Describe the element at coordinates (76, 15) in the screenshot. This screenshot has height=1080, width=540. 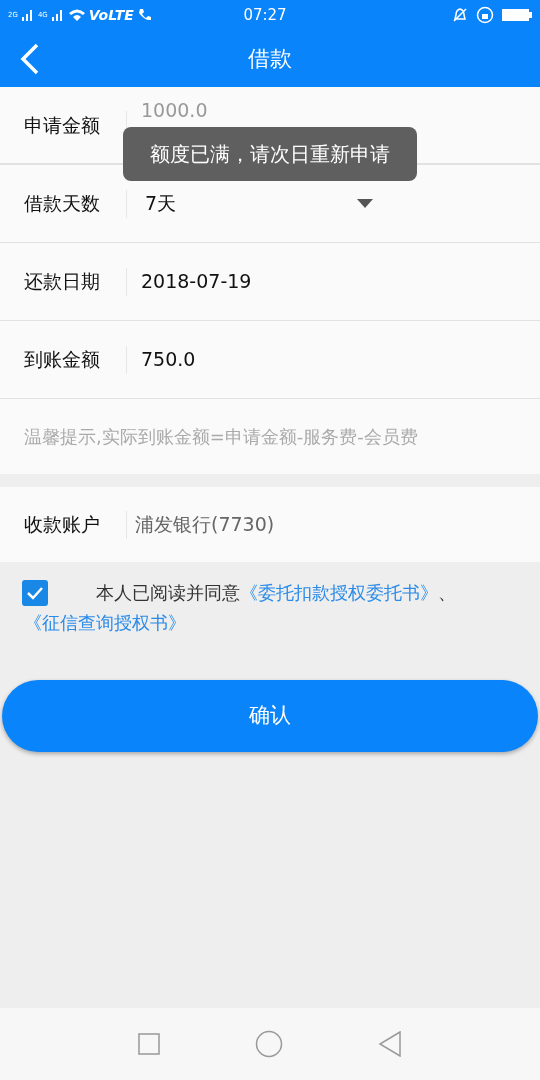
I see `wifi-icon` at that location.